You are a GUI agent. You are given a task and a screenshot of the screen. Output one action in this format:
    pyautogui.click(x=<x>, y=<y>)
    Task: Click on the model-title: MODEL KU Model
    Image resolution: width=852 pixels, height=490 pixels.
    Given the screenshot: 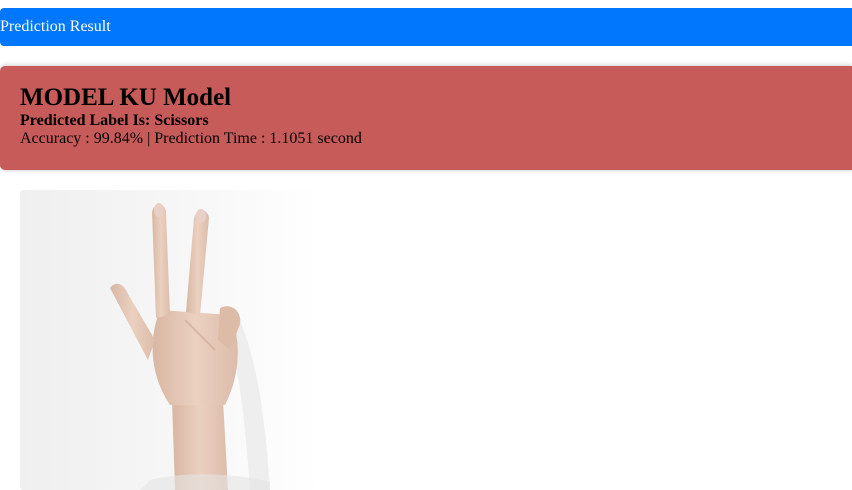 What is the action you would take?
    pyautogui.click(x=126, y=97)
    